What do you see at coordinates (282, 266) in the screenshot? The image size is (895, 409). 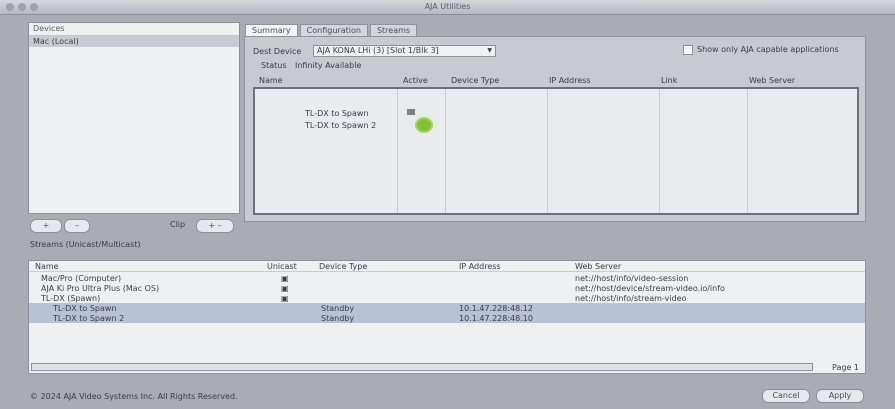 I see `streams-col-unicast: Unicast` at bounding box center [282, 266].